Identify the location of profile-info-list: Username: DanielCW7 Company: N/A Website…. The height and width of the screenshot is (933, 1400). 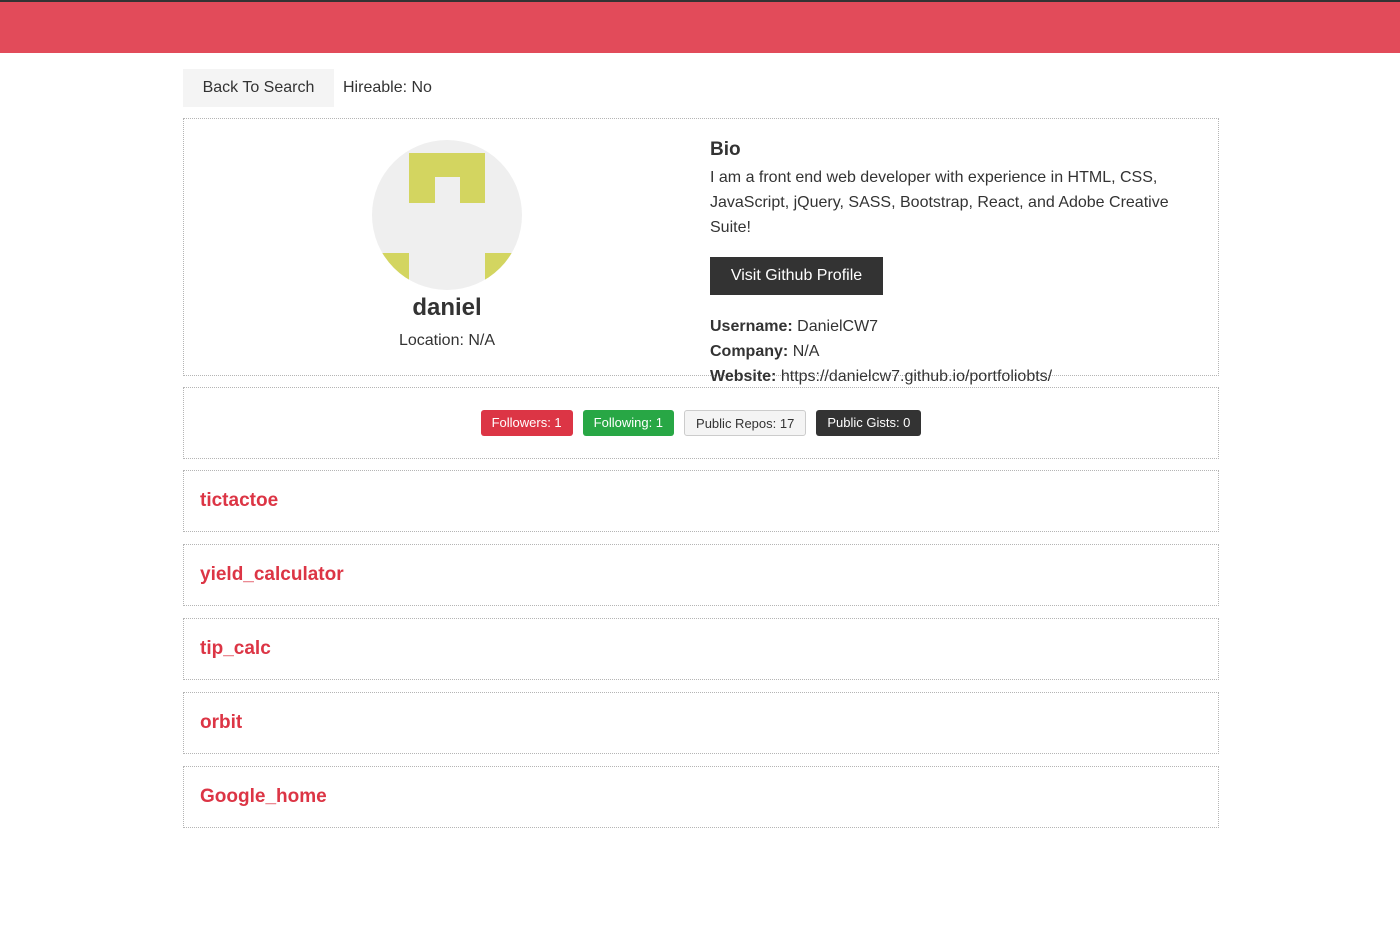
(960, 351).